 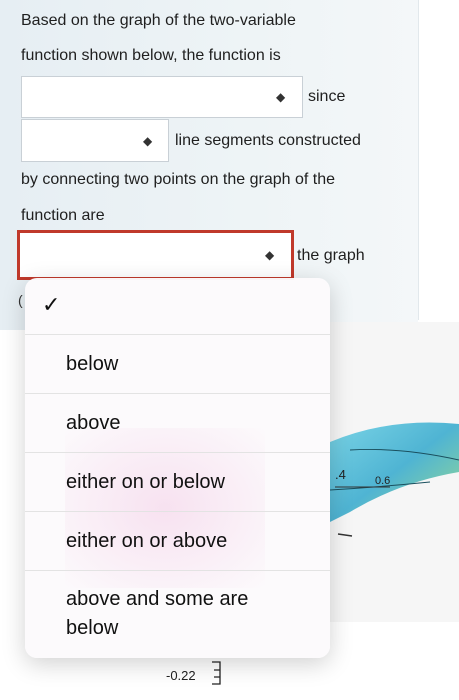 I want to click on surface-graph: .4 0.6, so click(x=394, y=472).